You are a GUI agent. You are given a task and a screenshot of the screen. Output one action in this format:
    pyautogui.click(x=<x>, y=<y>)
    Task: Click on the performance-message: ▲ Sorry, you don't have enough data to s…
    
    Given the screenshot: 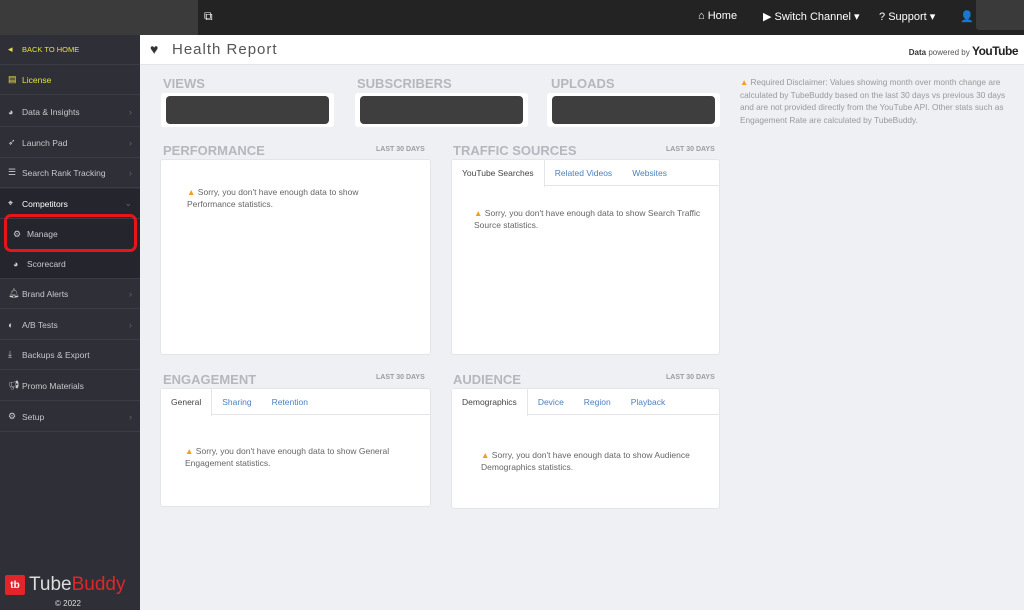 What is the action you would take?
    pyautogui.click(x=287, y=198)
    